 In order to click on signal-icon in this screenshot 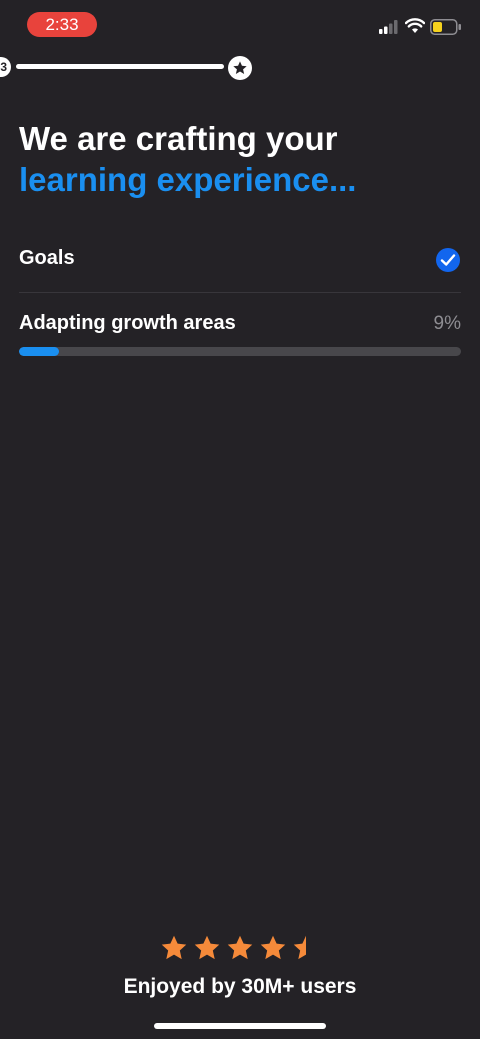, I will do `click(388, 27)`.